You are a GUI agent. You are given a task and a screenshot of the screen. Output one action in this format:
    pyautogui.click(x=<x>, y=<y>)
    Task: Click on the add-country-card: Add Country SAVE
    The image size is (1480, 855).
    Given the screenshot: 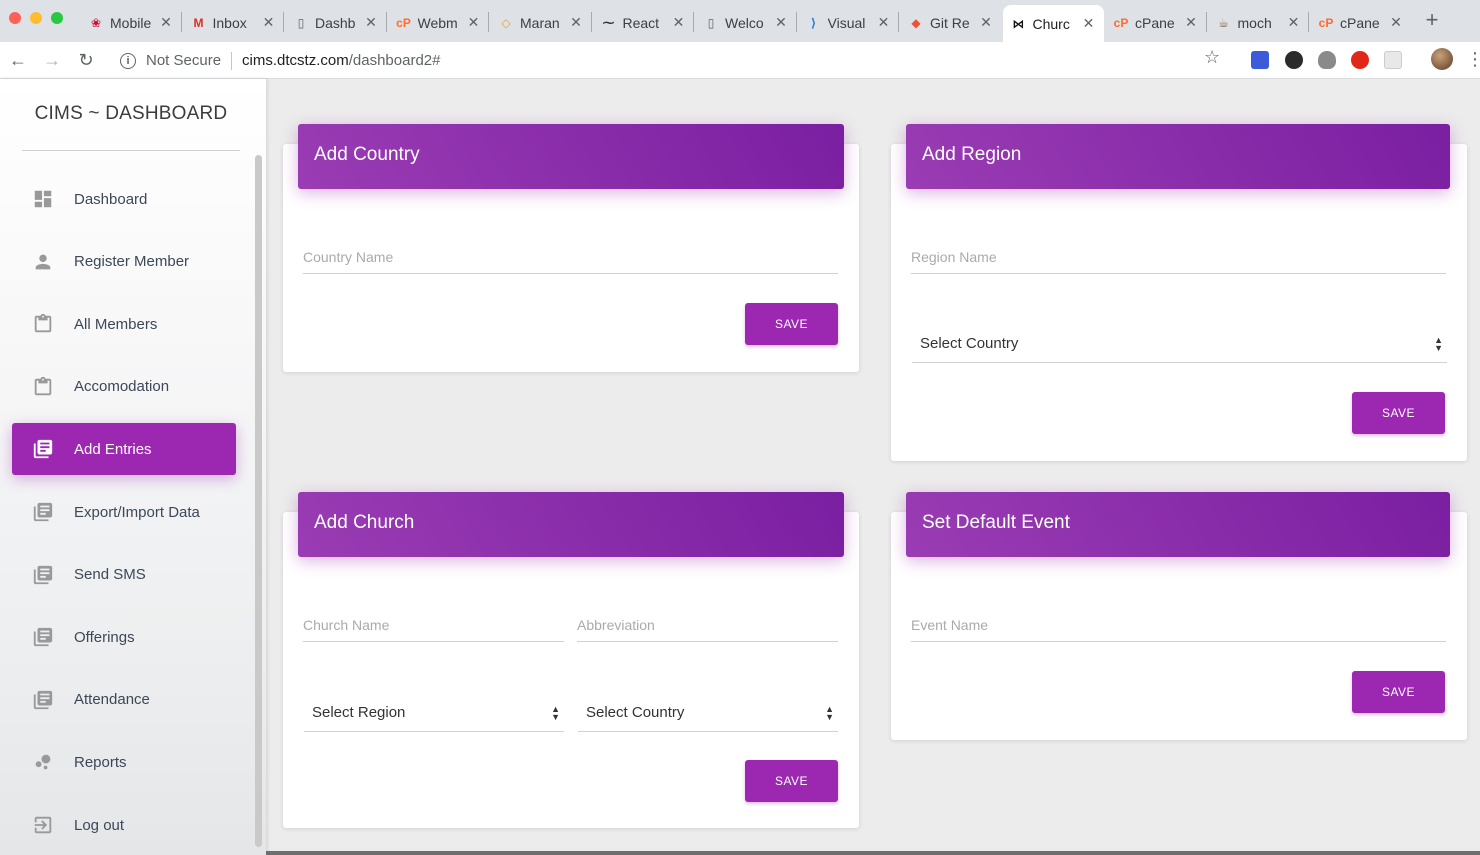 What is the action you would take?
    pyautogui.click(x=571, y=248)
    